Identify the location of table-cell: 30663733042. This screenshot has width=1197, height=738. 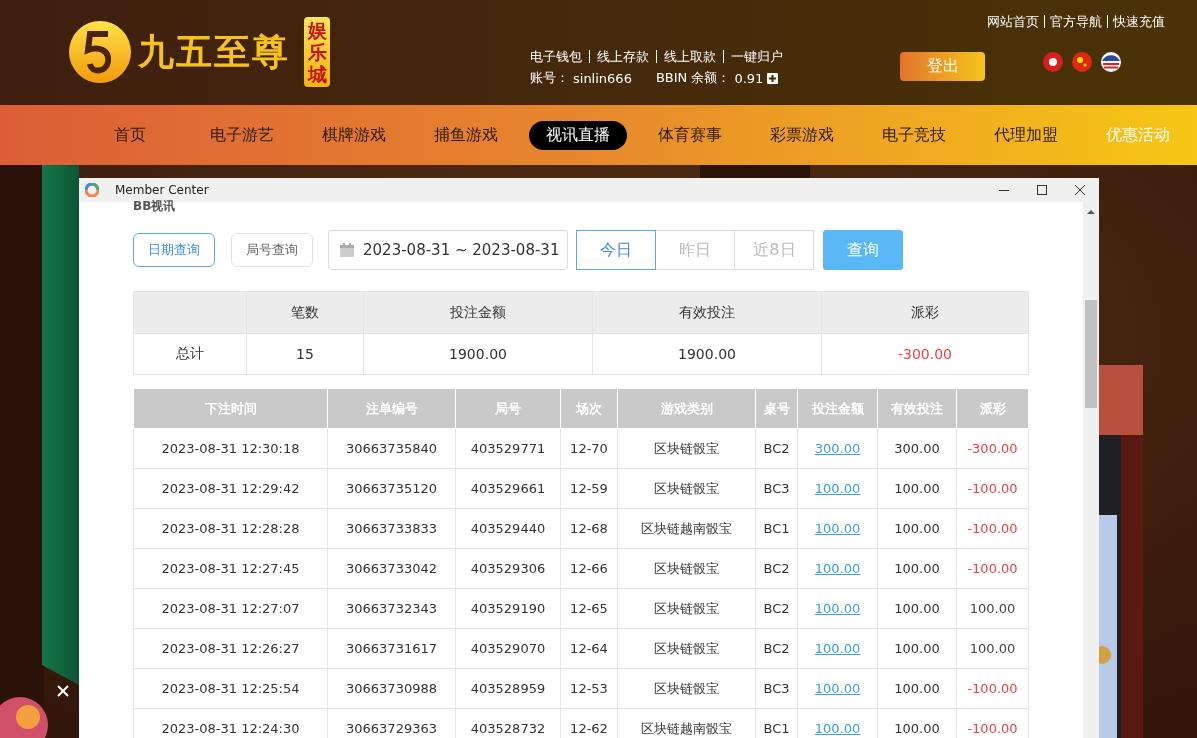
(391, 568).